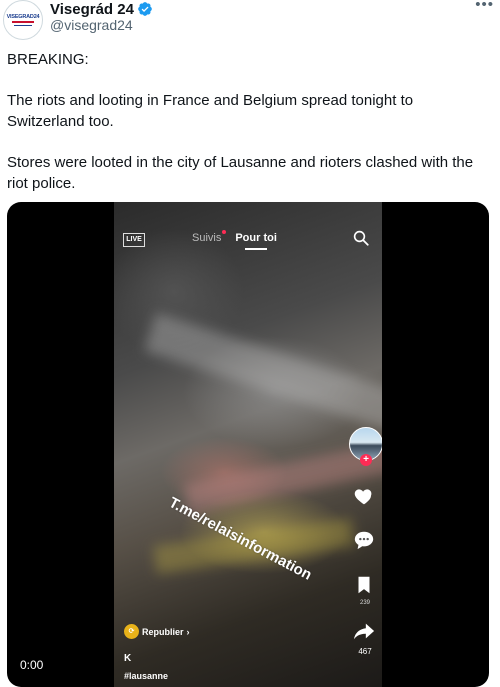  What do you see at coordinates (188, 631) in the screenshot?
I see `chevron-right-icon: ›` at bounding box center [188, 631].